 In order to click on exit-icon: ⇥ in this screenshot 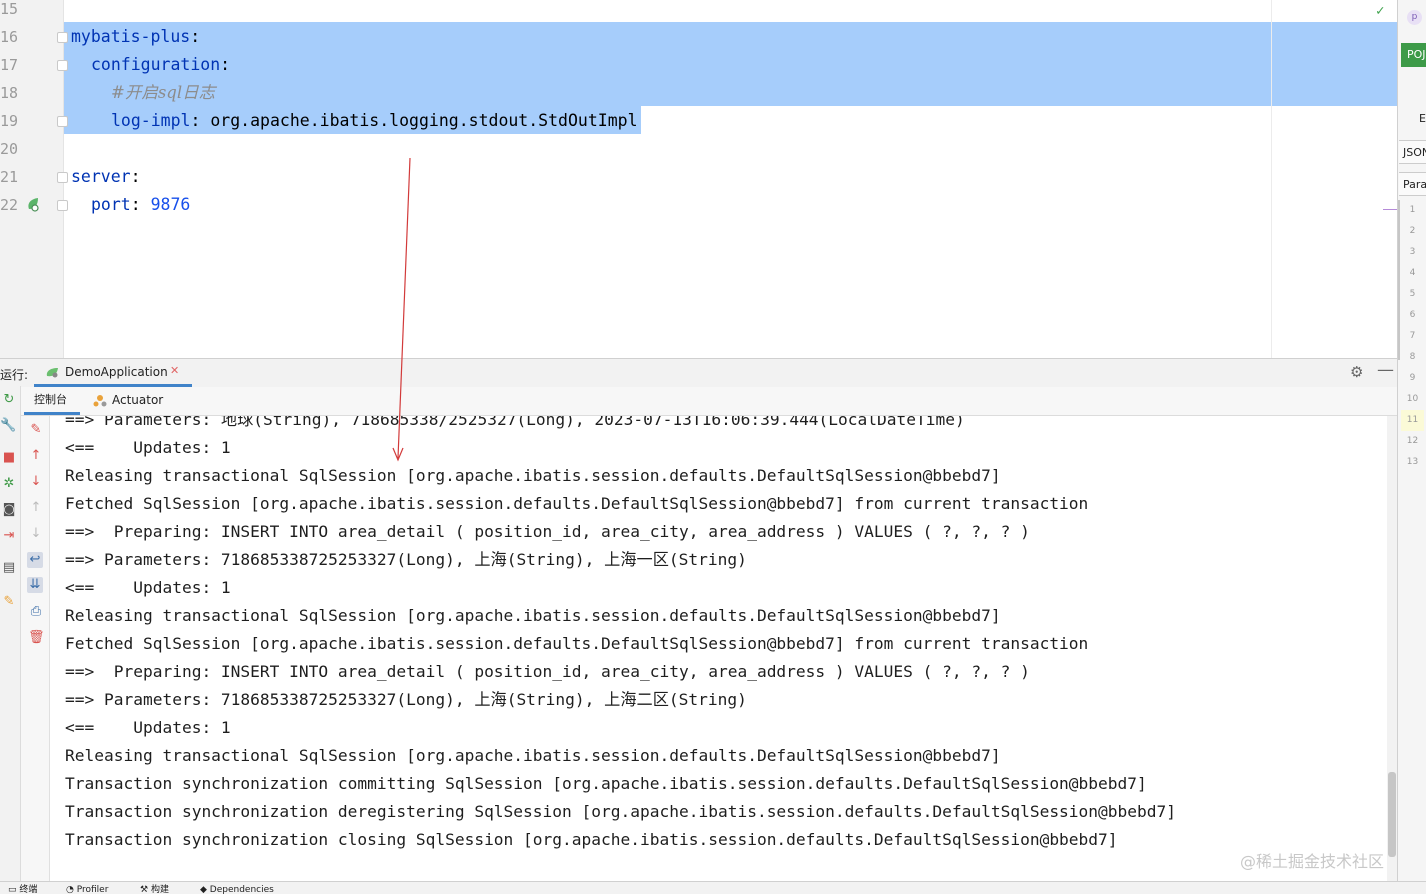, I will do `click(9, 536)`.